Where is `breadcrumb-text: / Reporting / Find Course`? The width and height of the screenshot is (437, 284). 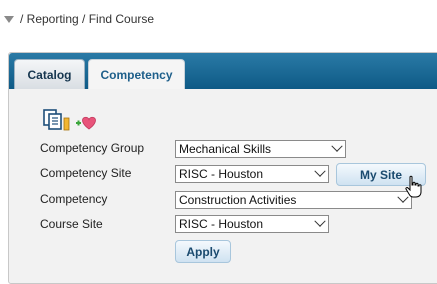
breadcrumb-text: / Reporting / Find Course is located at coordinates (87, 19).